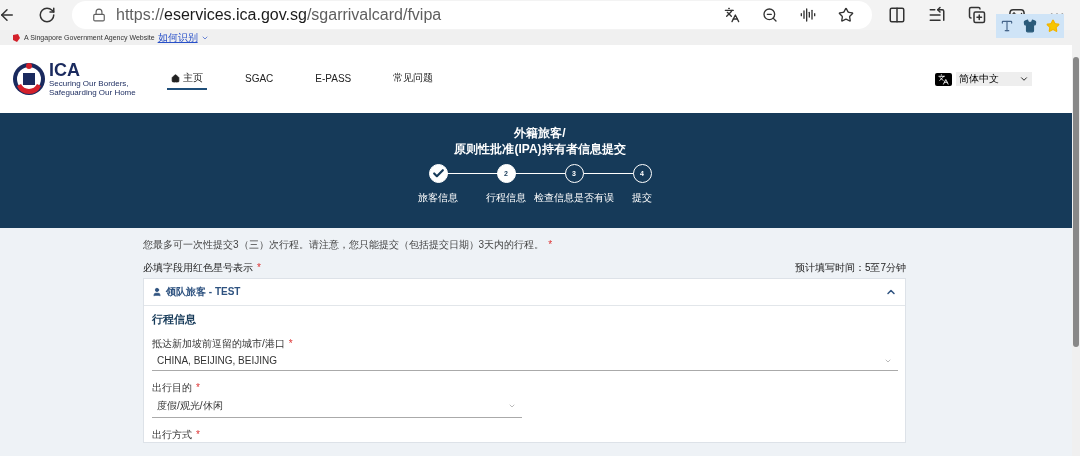 The height and width of the screenshot is (456, 1080). Describe the element at coordinates (472, 15) in the screenshot. I see `address-bar: https://eservices.ica.gov.sg/sgarrivalcard/fvipa` at that location.